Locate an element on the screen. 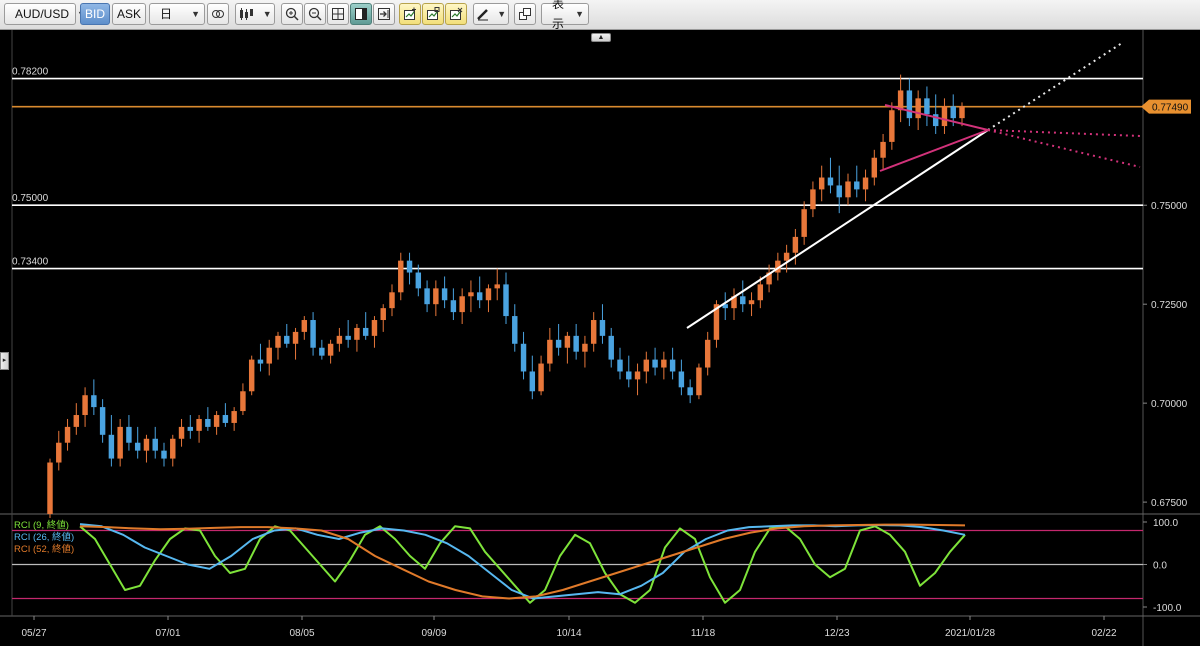 This screenshot has height=646, width=1200. toolbar: AUD/USD ▼ BID ASK 日 ▼ ▼ ▼ is located at coordinates (600, 15).